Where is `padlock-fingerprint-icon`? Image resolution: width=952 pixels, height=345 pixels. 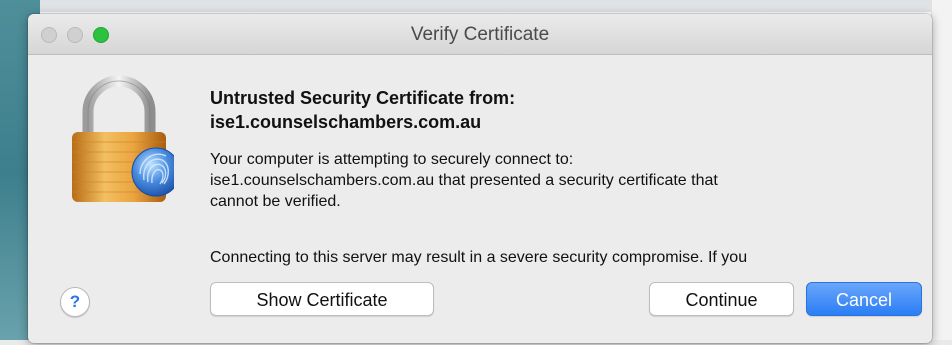
padlock-fingerprint-icon is located at coordinates (123, 138).